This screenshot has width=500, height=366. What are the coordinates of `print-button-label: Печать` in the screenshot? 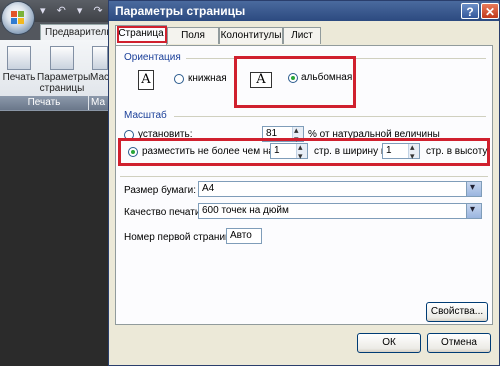 It's located at (19, 77).